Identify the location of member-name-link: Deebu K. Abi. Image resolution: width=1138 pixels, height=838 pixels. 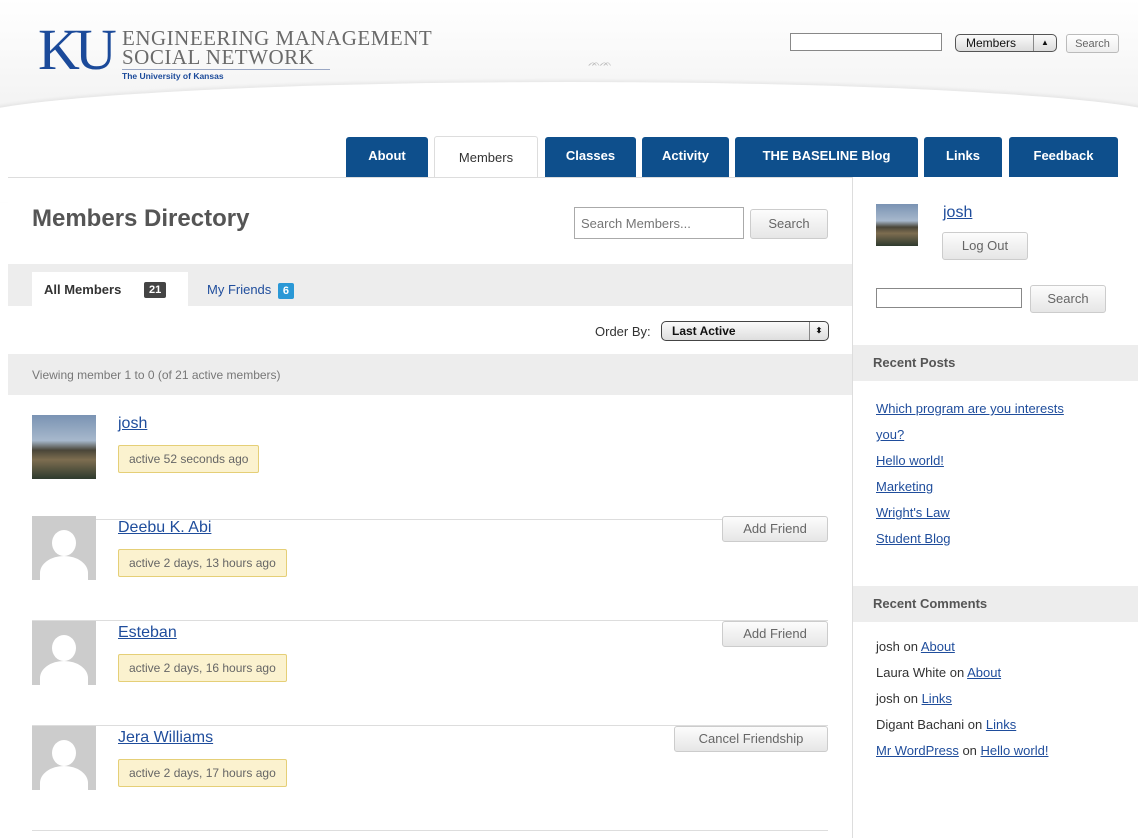
(164, 528).